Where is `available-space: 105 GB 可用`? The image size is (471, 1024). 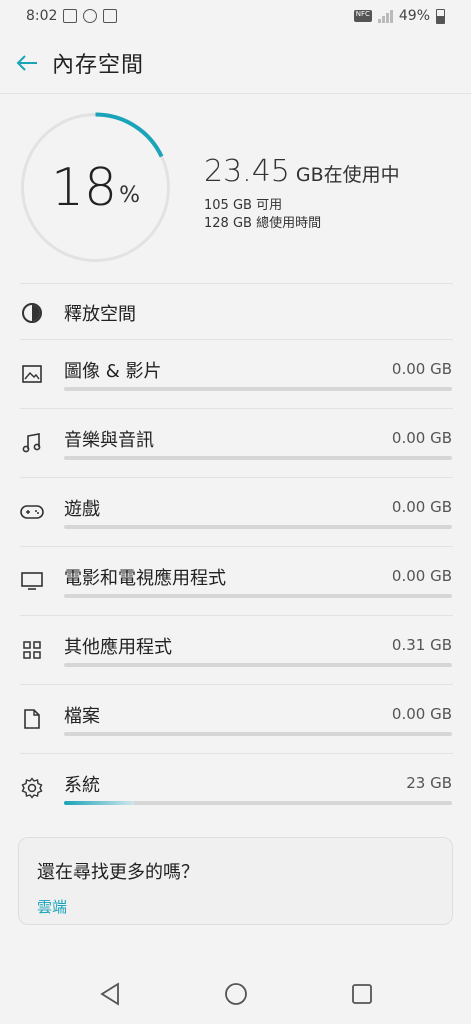
available-space: 105 GB 可用 is located at coordinates (243, 205).